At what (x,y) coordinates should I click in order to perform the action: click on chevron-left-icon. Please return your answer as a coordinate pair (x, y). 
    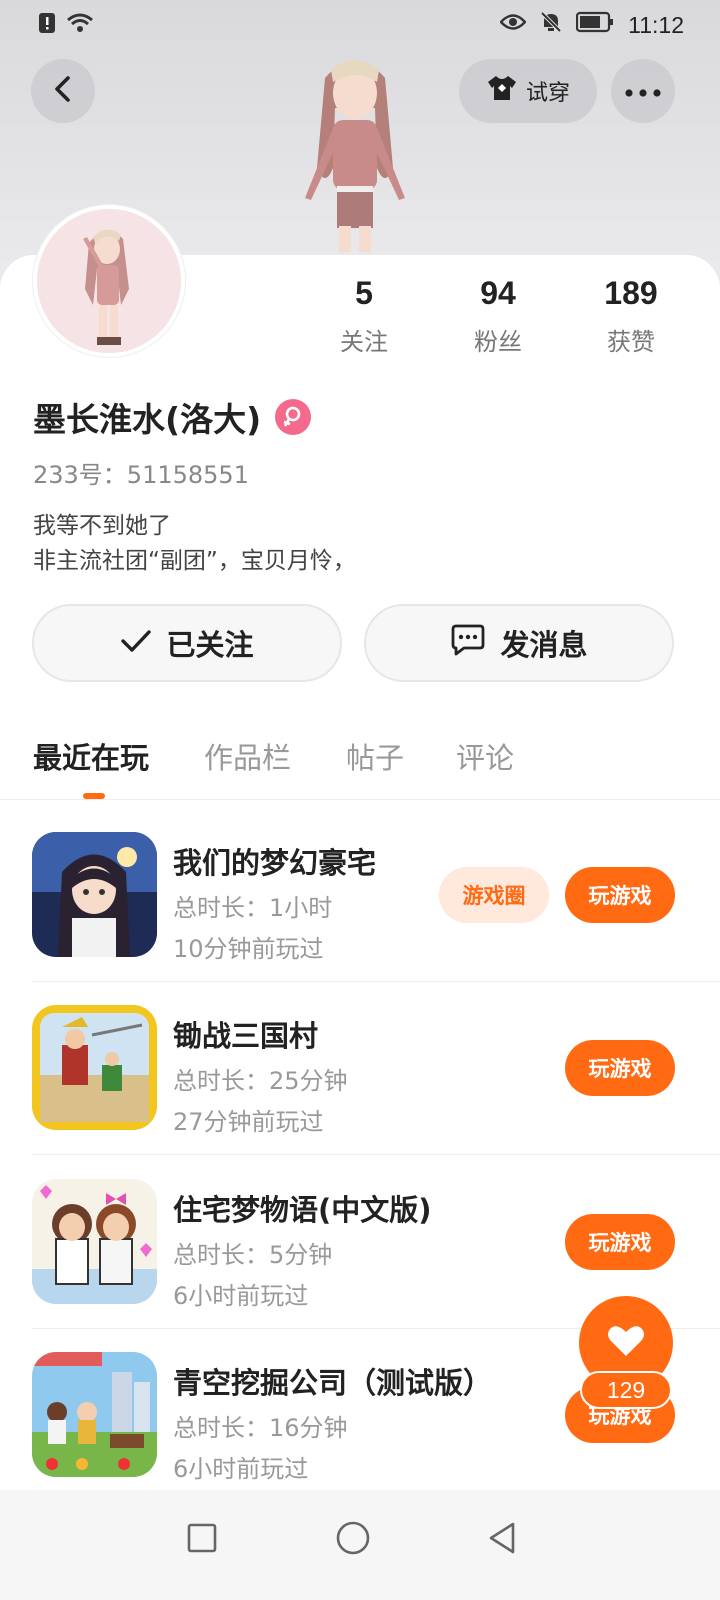
    Looking at the image, I should click on (63, 91).